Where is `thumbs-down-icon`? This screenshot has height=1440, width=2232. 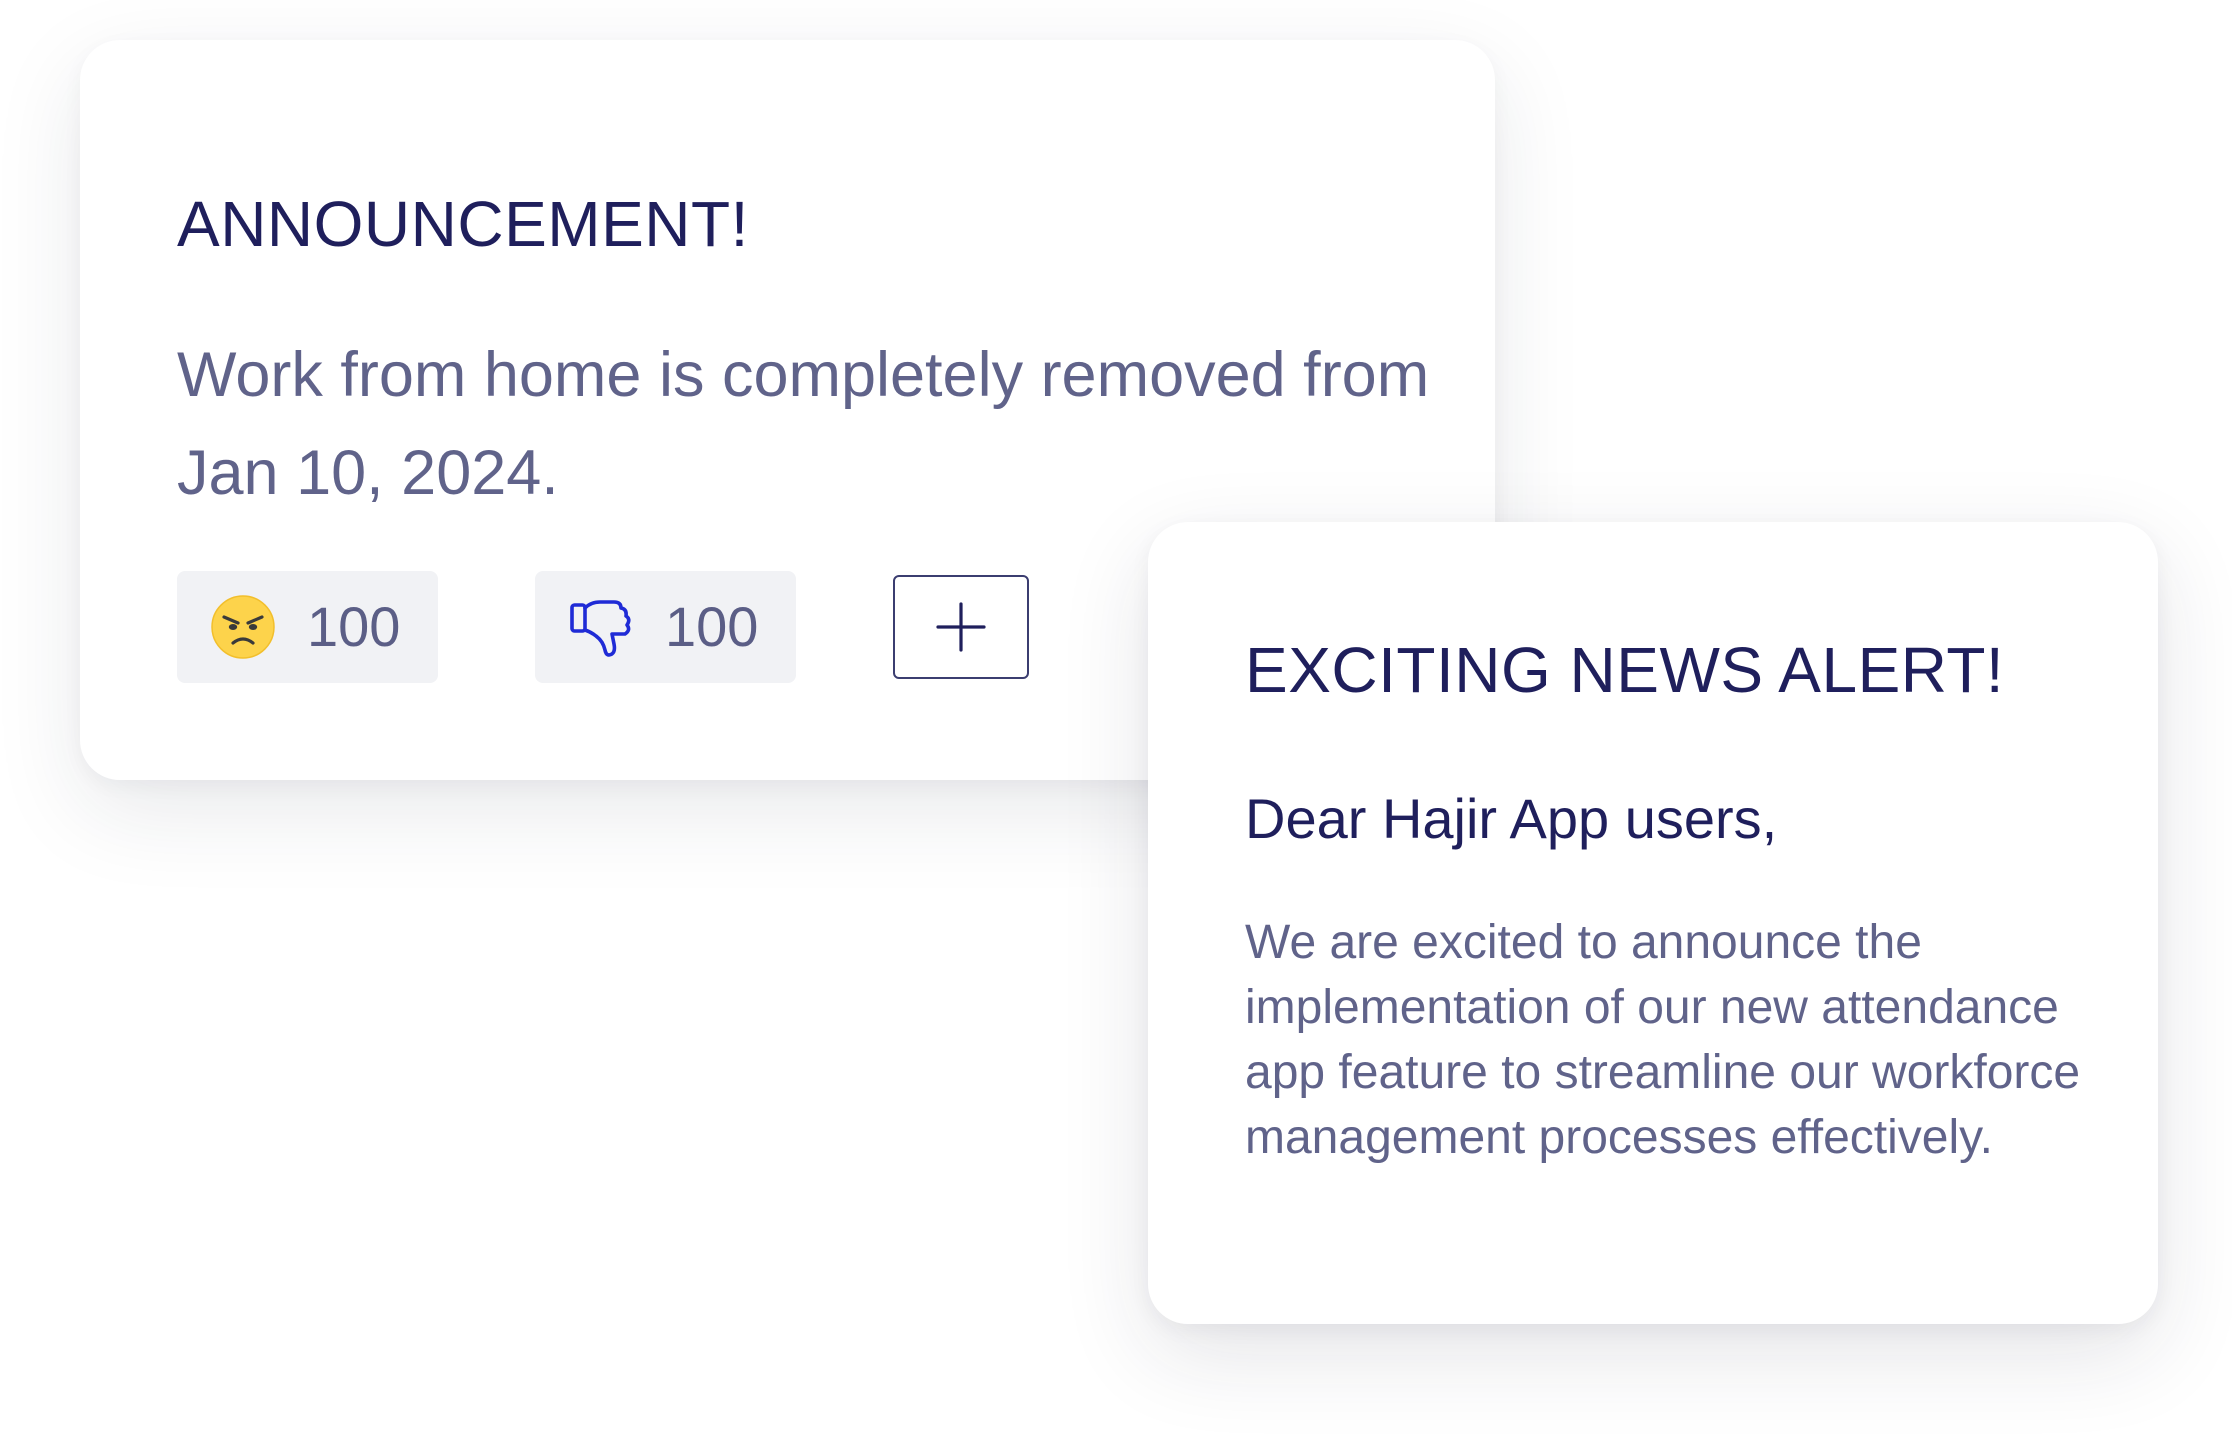
thumbs-down-icon is located at coordinates (601, 627).